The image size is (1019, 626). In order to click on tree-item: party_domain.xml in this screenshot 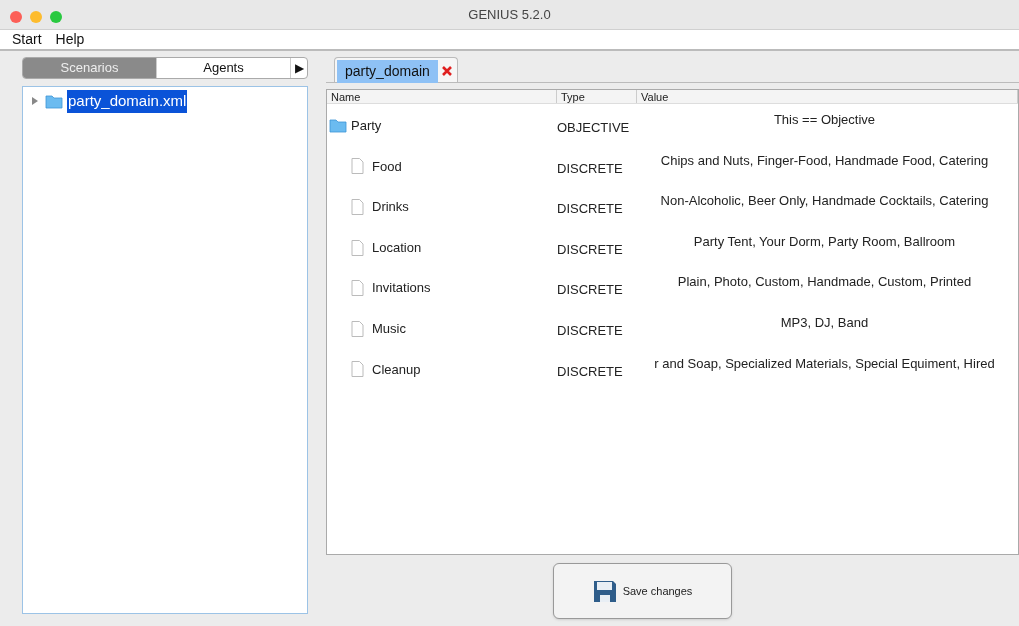, I will do `click(127, 101)`.